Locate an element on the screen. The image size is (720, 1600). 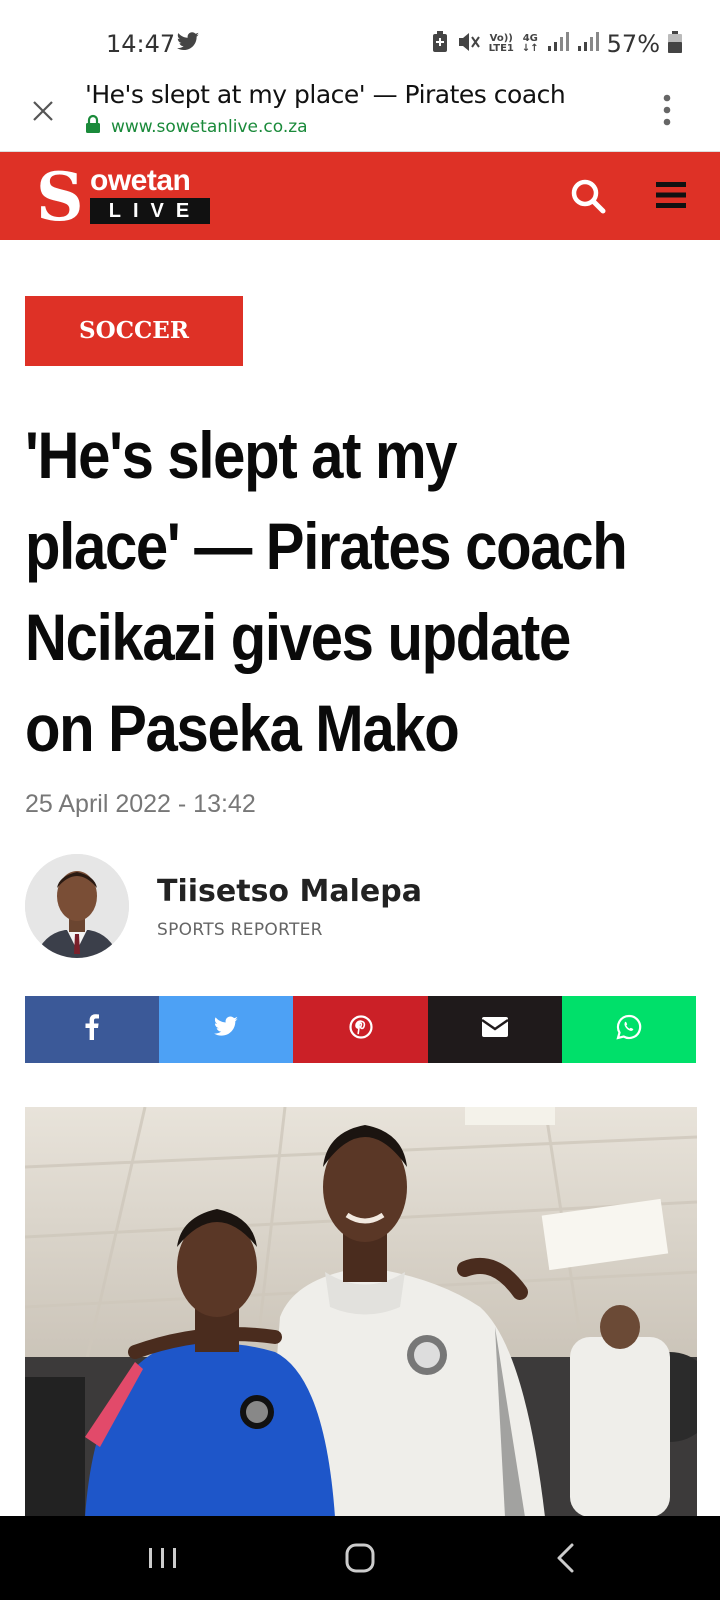
signal-icon is located at coordinates (558, 44).